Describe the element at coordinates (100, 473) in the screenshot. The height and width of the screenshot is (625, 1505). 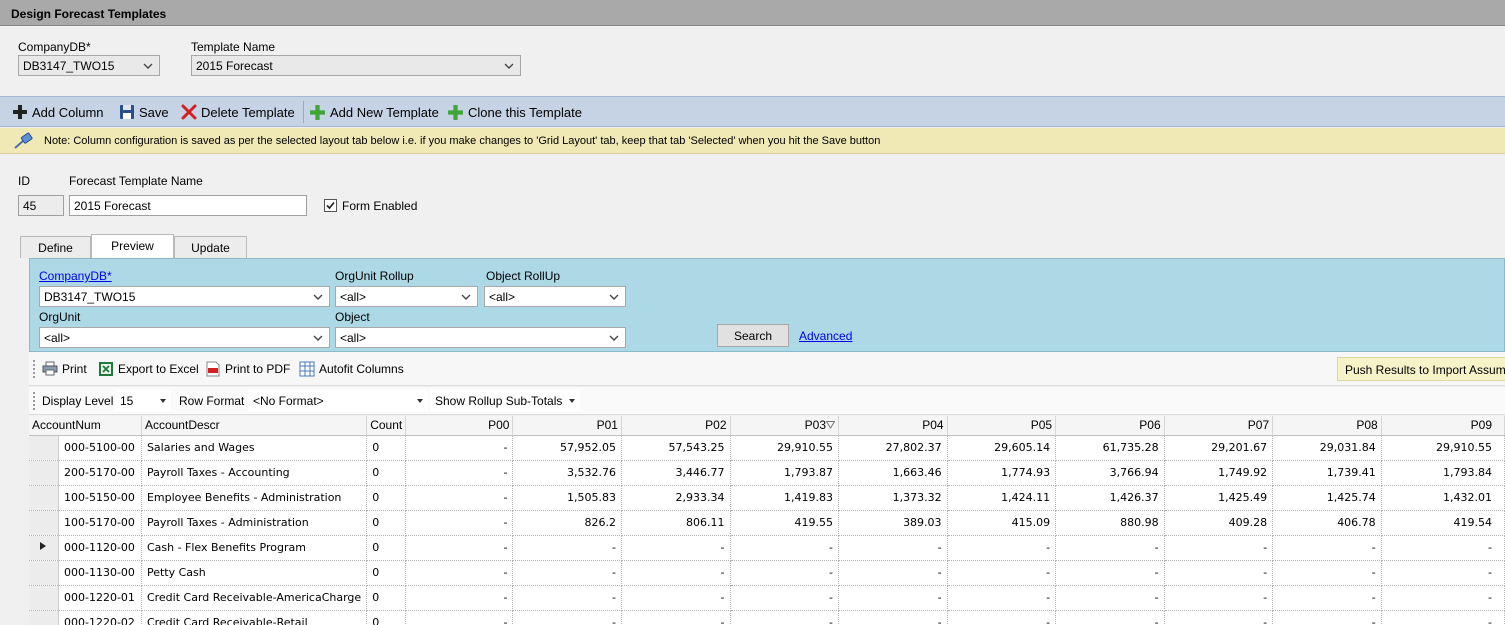
I see `table-cell-accountnum: 200-5170-00` at that location.